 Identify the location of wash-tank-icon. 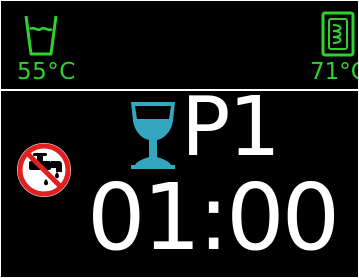
(41, 35).